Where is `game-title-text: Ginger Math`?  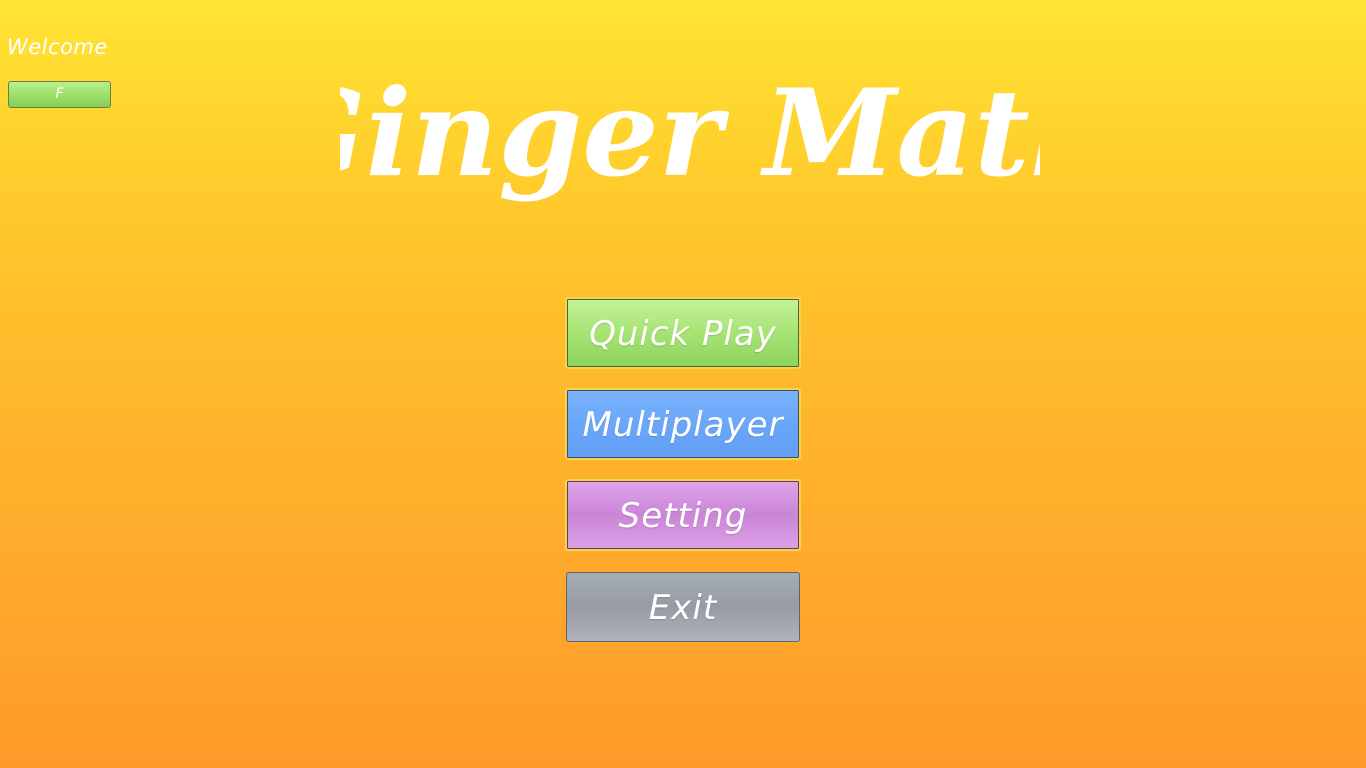
game-title-text: Ginger Math is located at coordinates (690, 133).